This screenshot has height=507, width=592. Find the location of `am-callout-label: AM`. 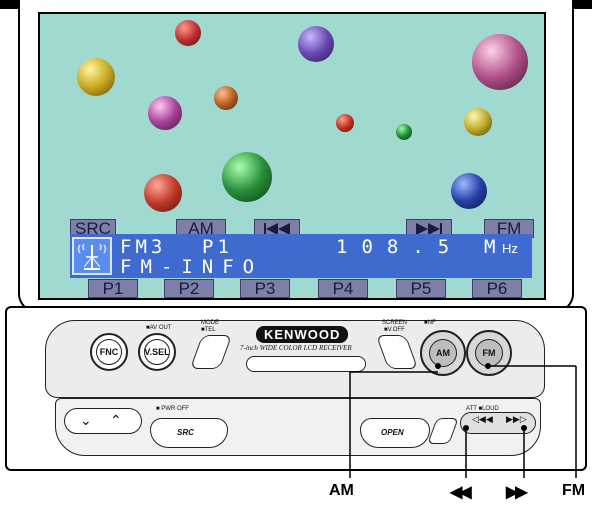

am-callout-label: AM is located at coordinates (341, 490).